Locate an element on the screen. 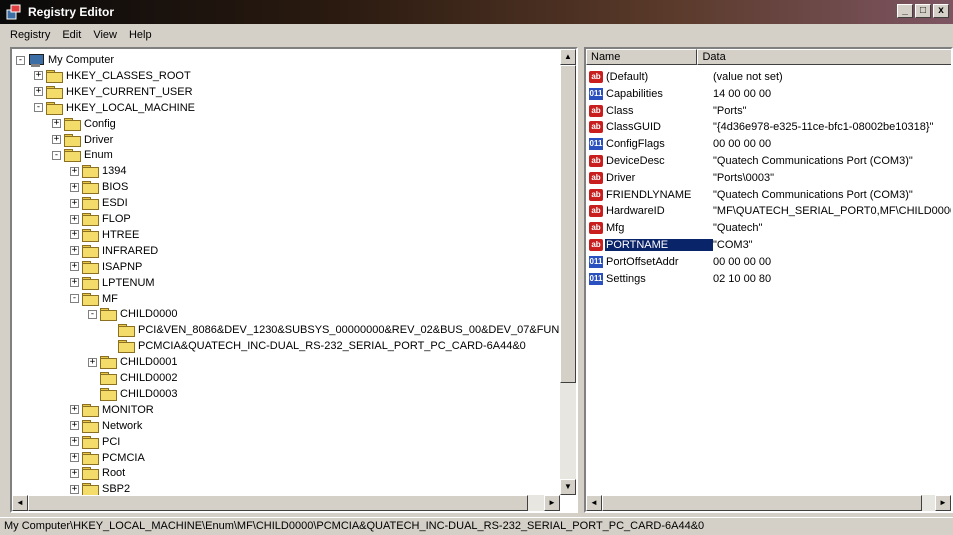 The height and width of the screenshot is (535, 953). tree-node: + ISAPNP is located at coordinates (106, 267).